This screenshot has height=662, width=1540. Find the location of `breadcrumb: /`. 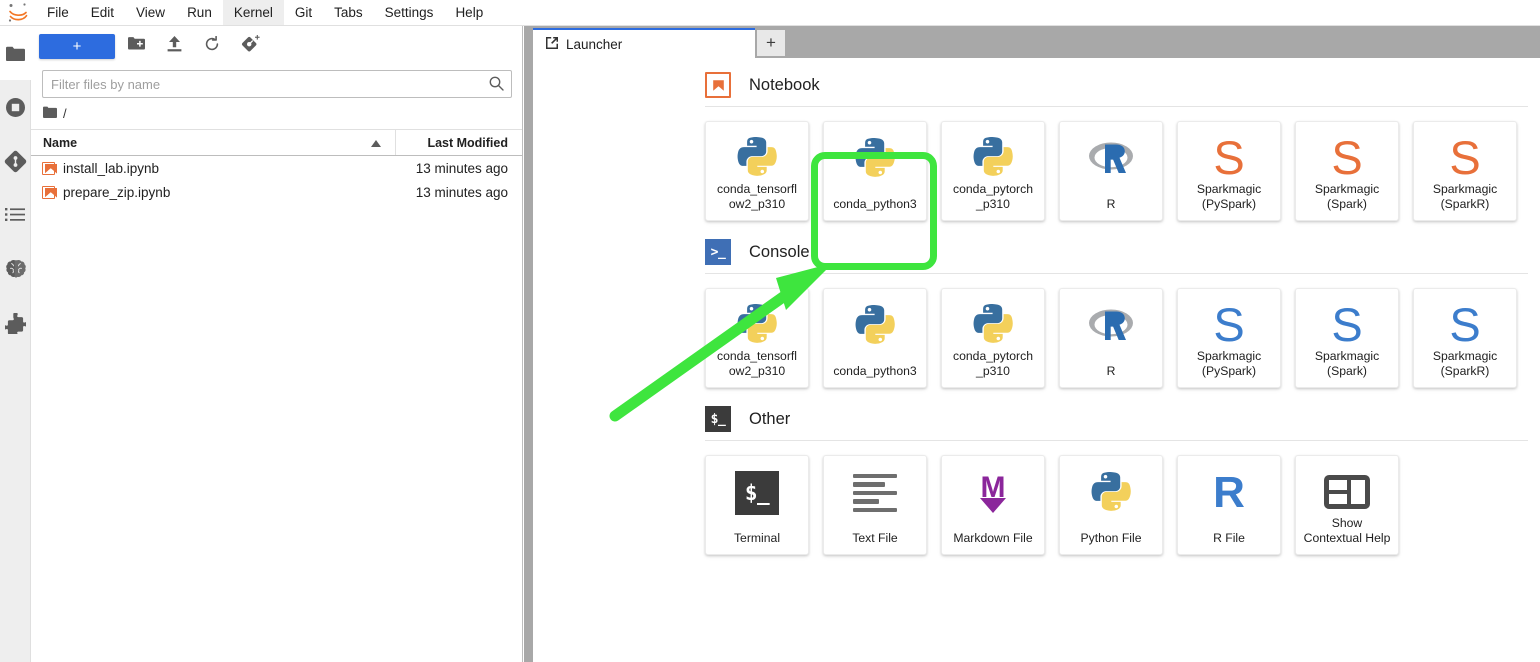

breadcrumb: / is located at coordinates (276, 113).